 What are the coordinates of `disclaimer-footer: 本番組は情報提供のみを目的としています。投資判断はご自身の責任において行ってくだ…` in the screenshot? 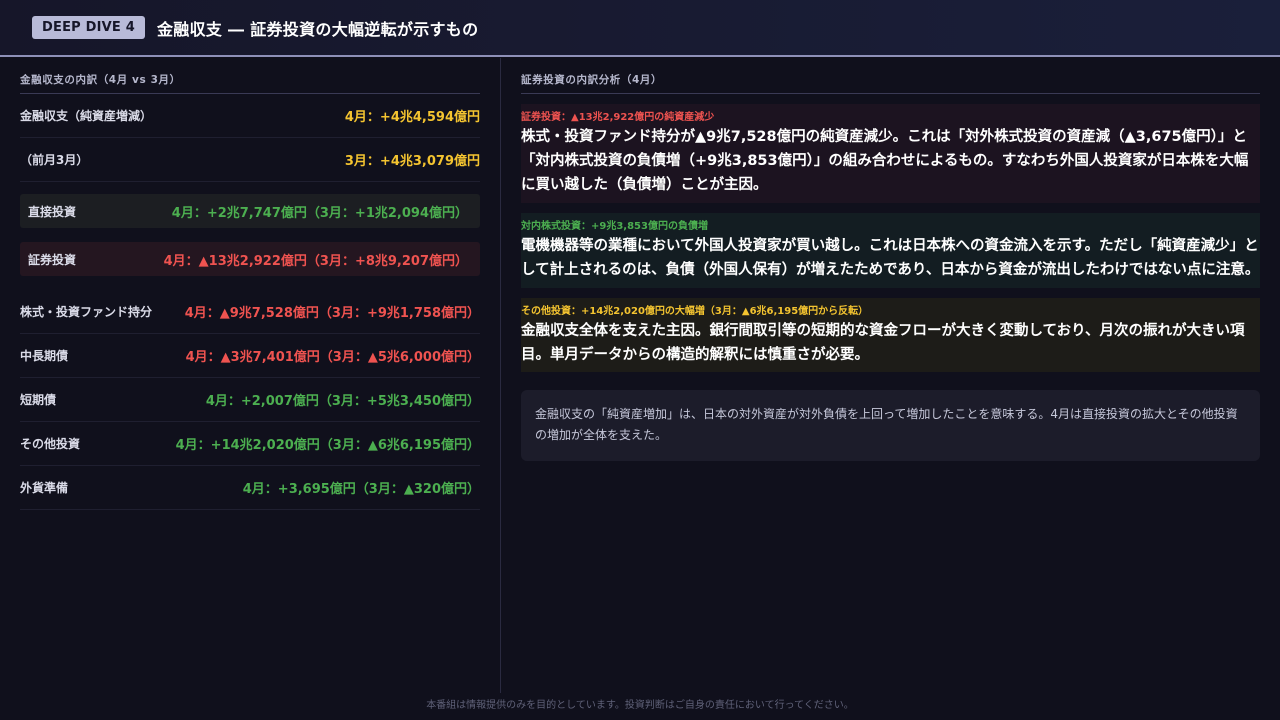 It's located at (640, 705).